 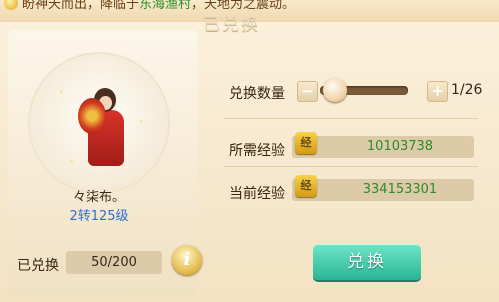 I want to click on current-exp-label: 当前经验, so click(x=257, y=194).